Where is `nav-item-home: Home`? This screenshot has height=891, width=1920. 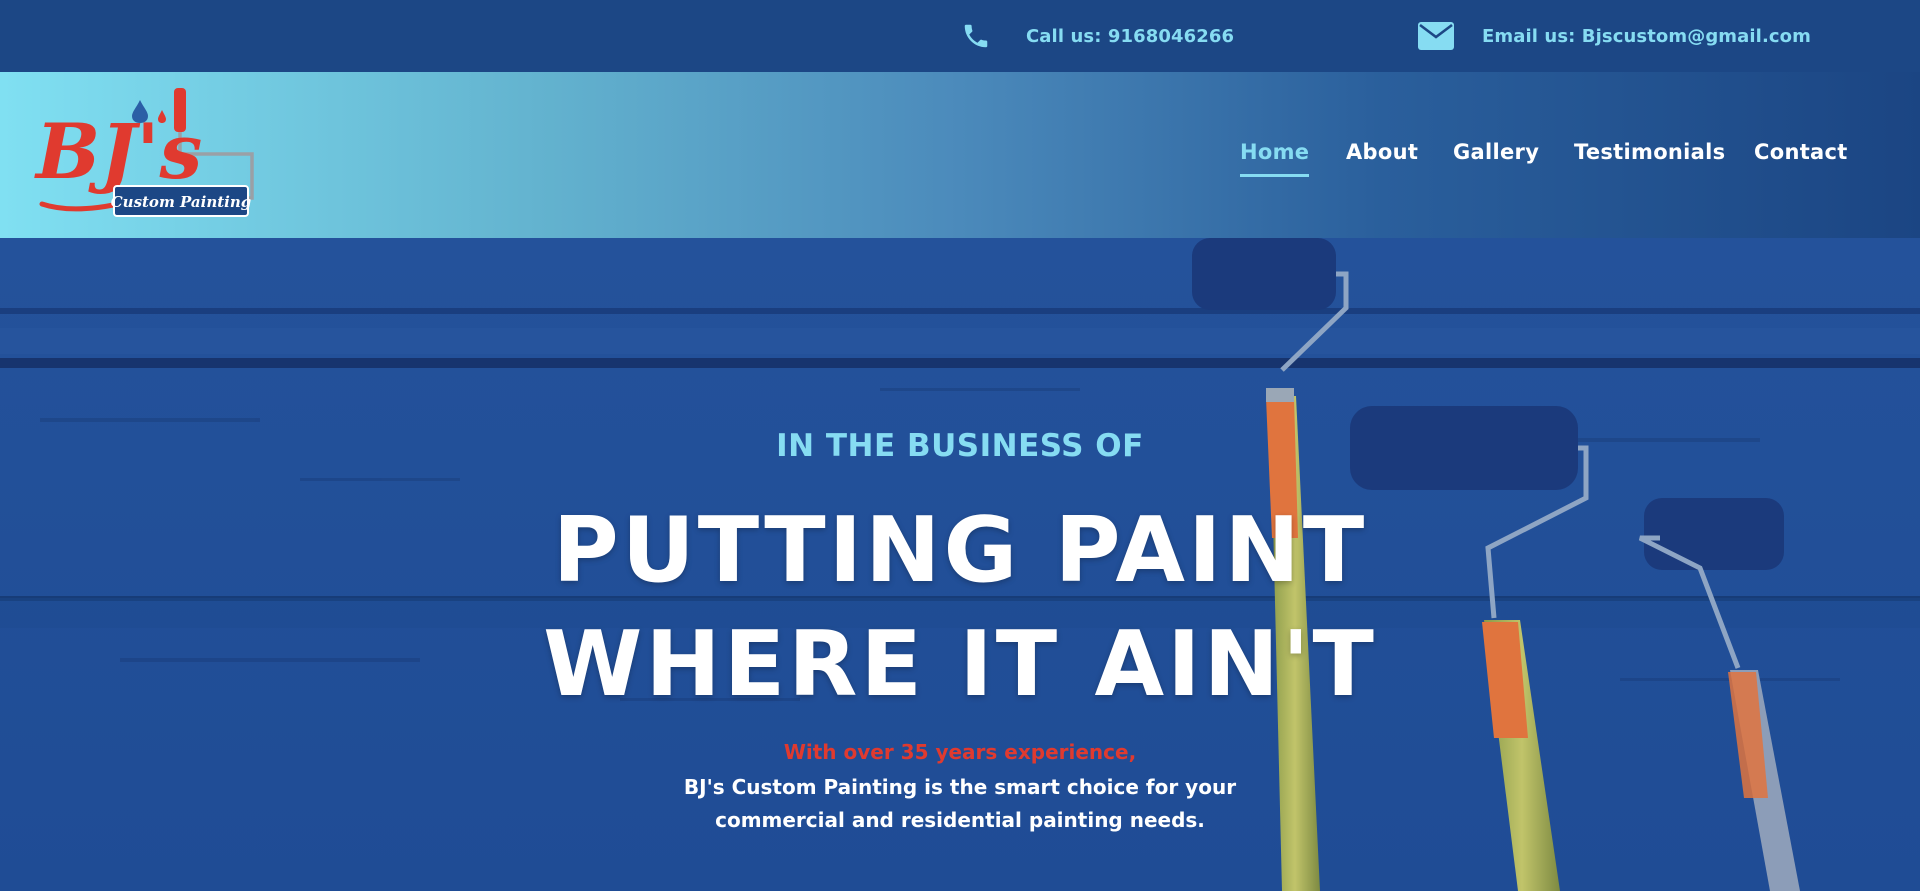 nav-item-home: Home is located at coordinates (1275, 158).